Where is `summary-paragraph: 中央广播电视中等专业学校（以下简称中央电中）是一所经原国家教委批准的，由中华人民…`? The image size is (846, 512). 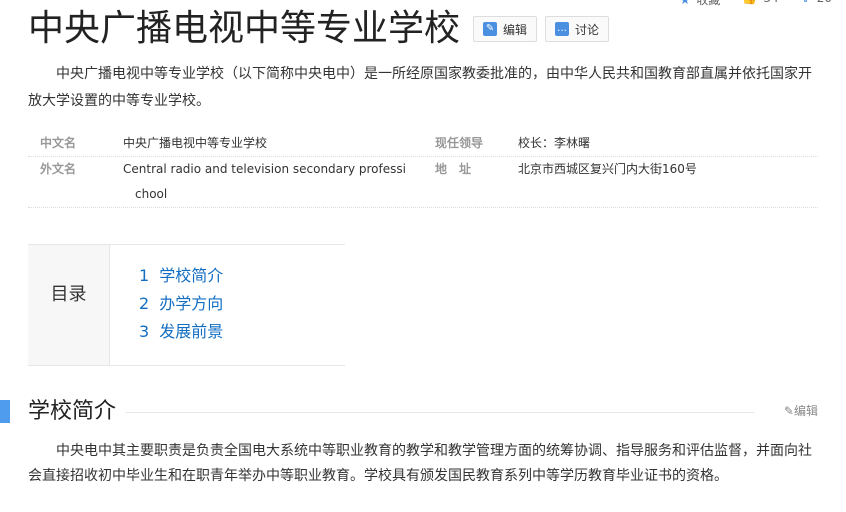 summary-paragraph: 中央广播电视中等专业学校（以下简称中央电中）是一所经原国家教委批准的，由中华人民… is located at coordinates (420, 87).